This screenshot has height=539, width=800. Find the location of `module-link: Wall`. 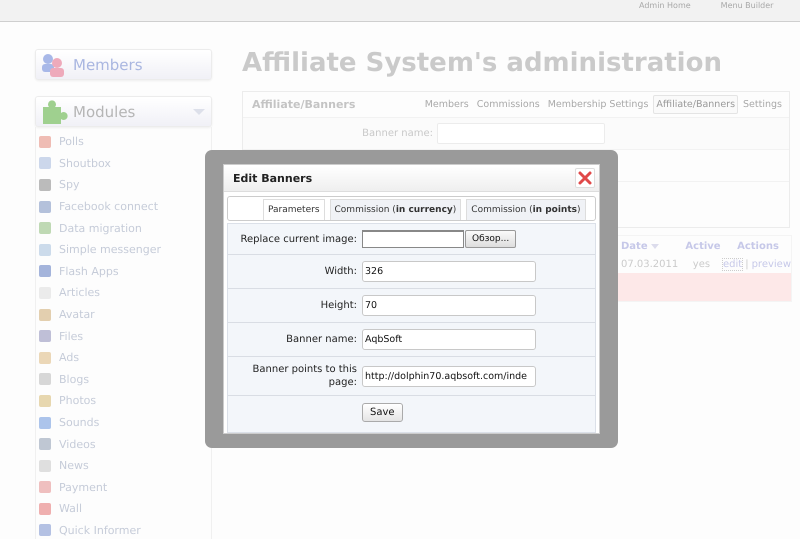

module-link: Wall is located at coordinates (70, 509).